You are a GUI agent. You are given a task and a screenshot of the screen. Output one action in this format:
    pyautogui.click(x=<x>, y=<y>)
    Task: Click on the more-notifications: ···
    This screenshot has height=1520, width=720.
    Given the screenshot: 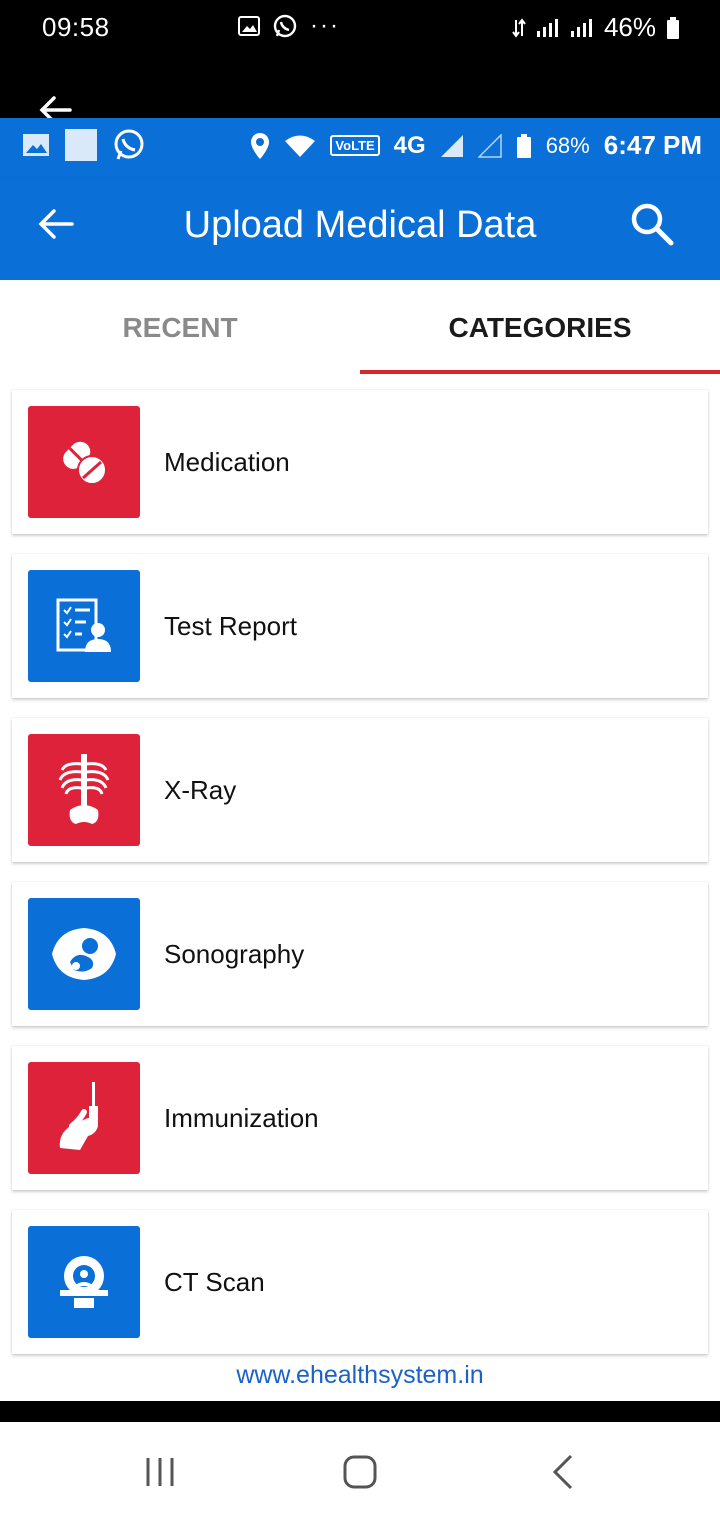 What is the action you would take?
    pyautogui.click(x=325, y=25)
    